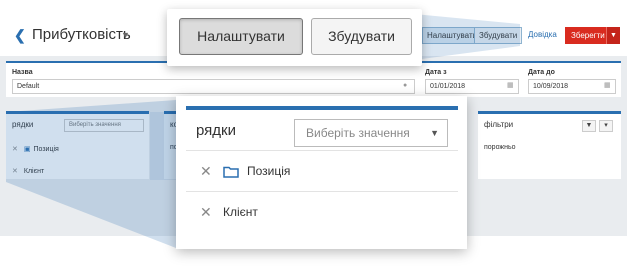 The image size is (627, 273). Describe the element at coordinates (551, 86) in the screenshot. I see `date-to-value: 10/09/2018` at that location.